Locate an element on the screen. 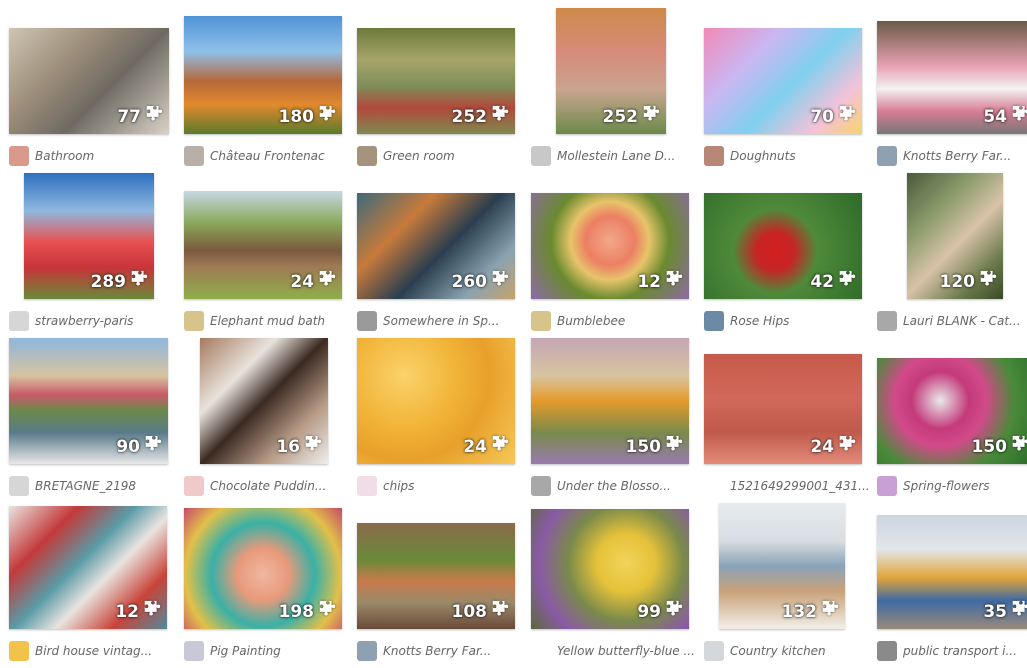 The height and width of the screenshot is (668, 1027). puzzle-tile: 12 Bumblebee is located at coordinates (616, 255).